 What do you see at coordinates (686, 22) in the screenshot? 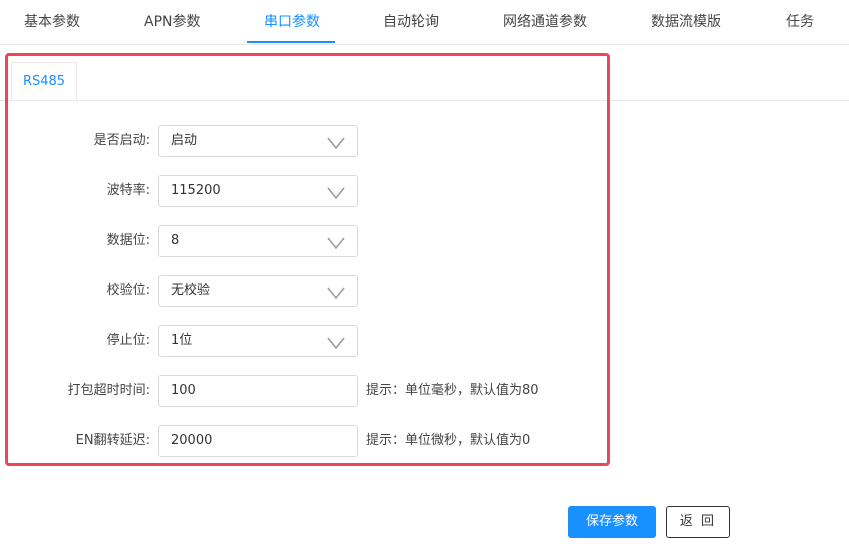
I see `tab-data-stream-template: 数据流模版` at bounding box center [686, 22].